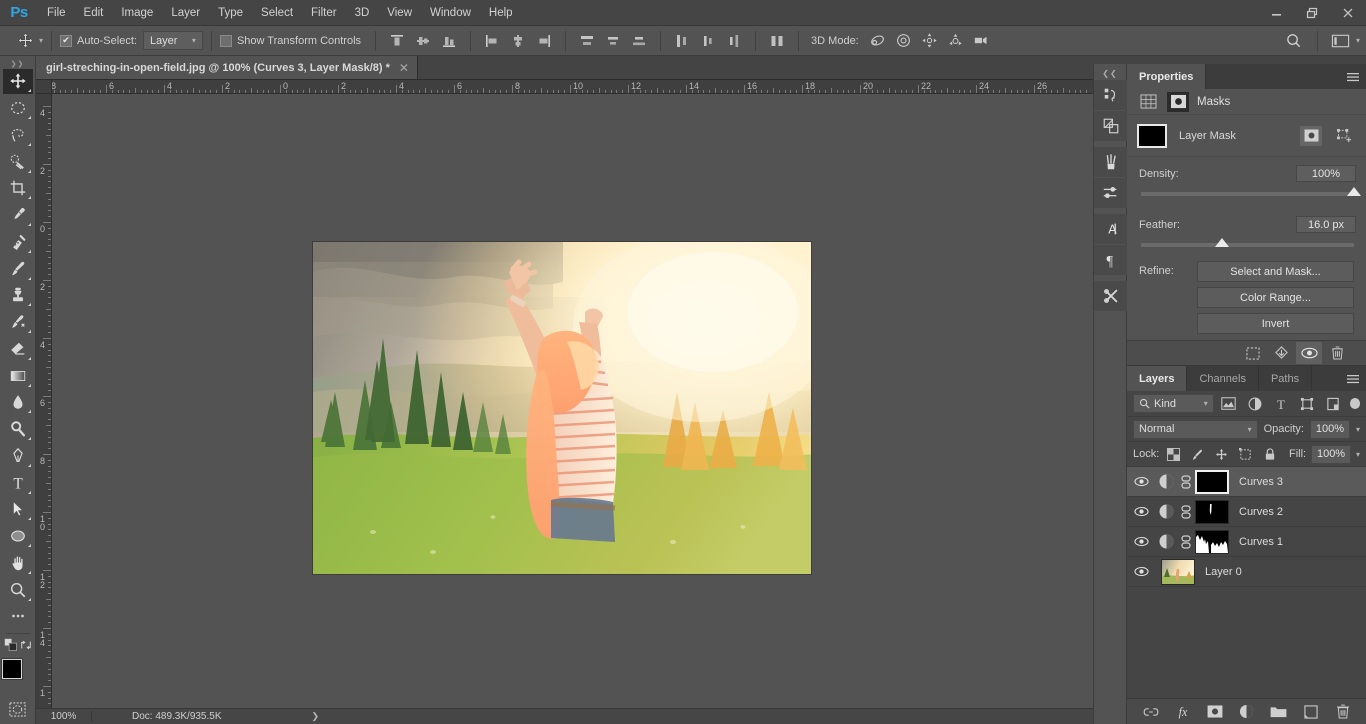 This screenshot has height=724, width=1366. What do you see at coordinates (450, 13) in the screenshot?
I see `menu-window: Window` at bounding box center [450, 13].